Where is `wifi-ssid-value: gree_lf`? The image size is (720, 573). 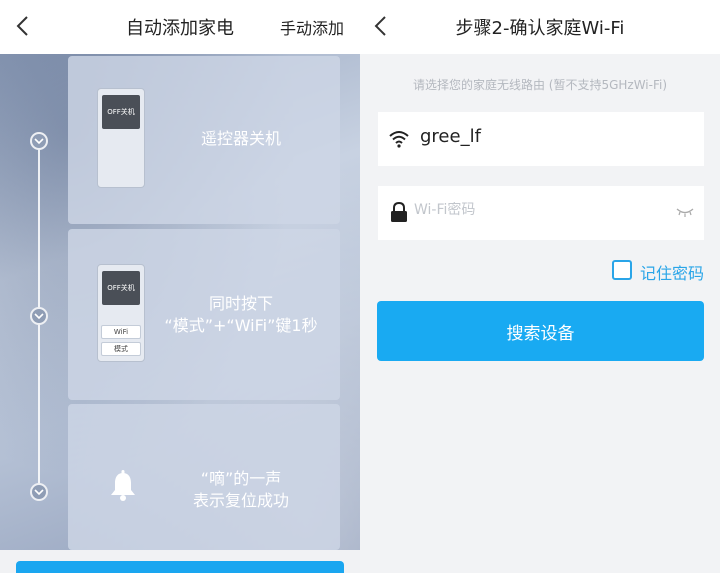 wifi-ssid-value: gree_lf is located at coordinates (450, 136).